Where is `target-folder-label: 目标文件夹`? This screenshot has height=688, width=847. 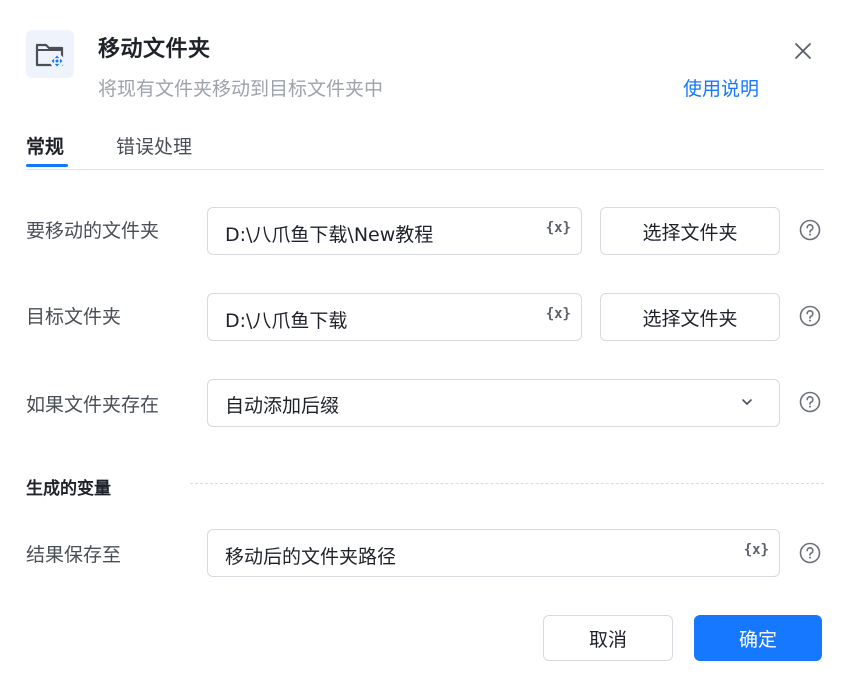 target-folder-label: 目标文件夹 is located at coordinates (74, 317).